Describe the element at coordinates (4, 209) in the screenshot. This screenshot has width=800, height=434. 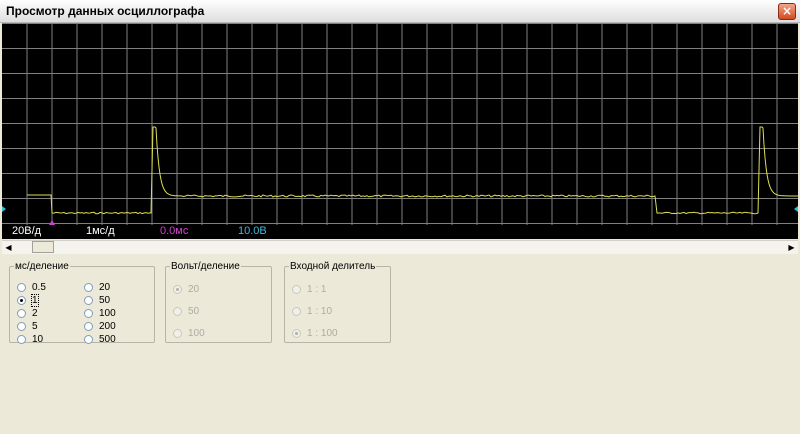
I see `left-level-marker` at that location.